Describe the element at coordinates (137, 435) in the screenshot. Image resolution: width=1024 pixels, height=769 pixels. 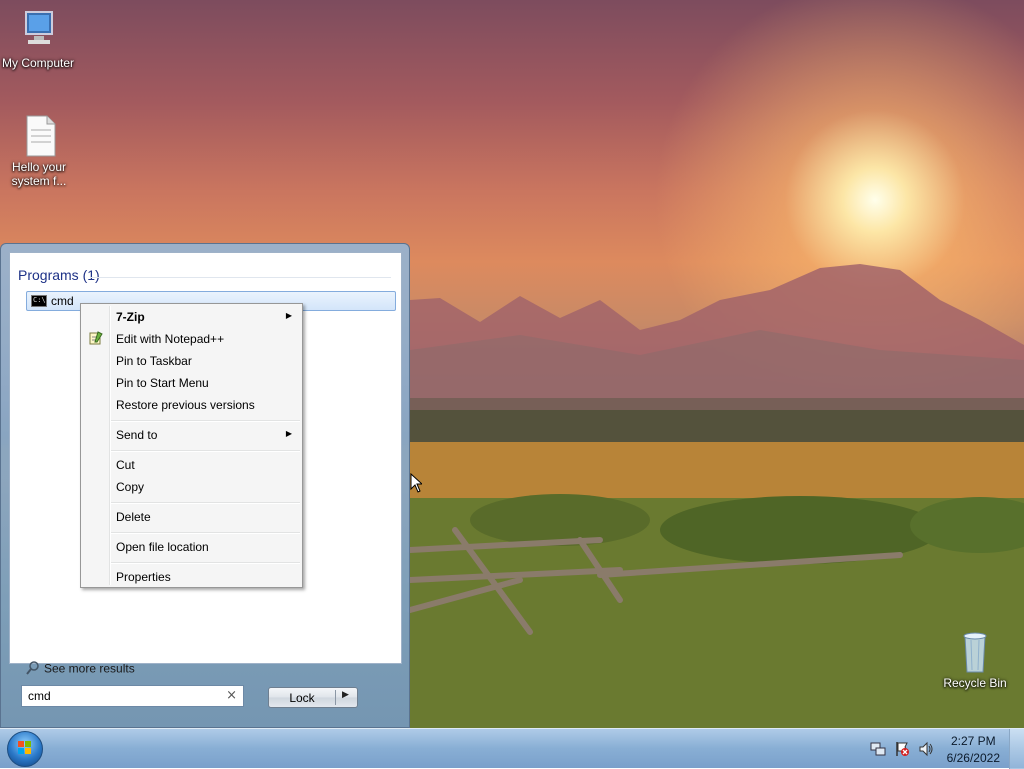
I see `menu-item-label: Send to` at that location.